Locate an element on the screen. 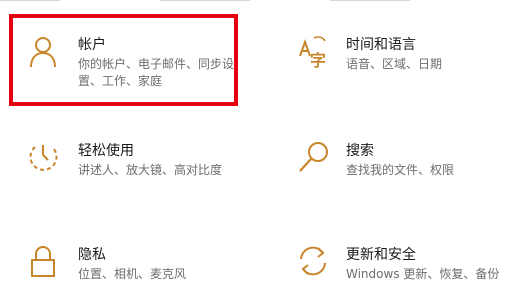  tile-accounts: 帐户 你的帐户、电子邮件、同步设置、工作、家庭 is located at coordinates (130, 62).